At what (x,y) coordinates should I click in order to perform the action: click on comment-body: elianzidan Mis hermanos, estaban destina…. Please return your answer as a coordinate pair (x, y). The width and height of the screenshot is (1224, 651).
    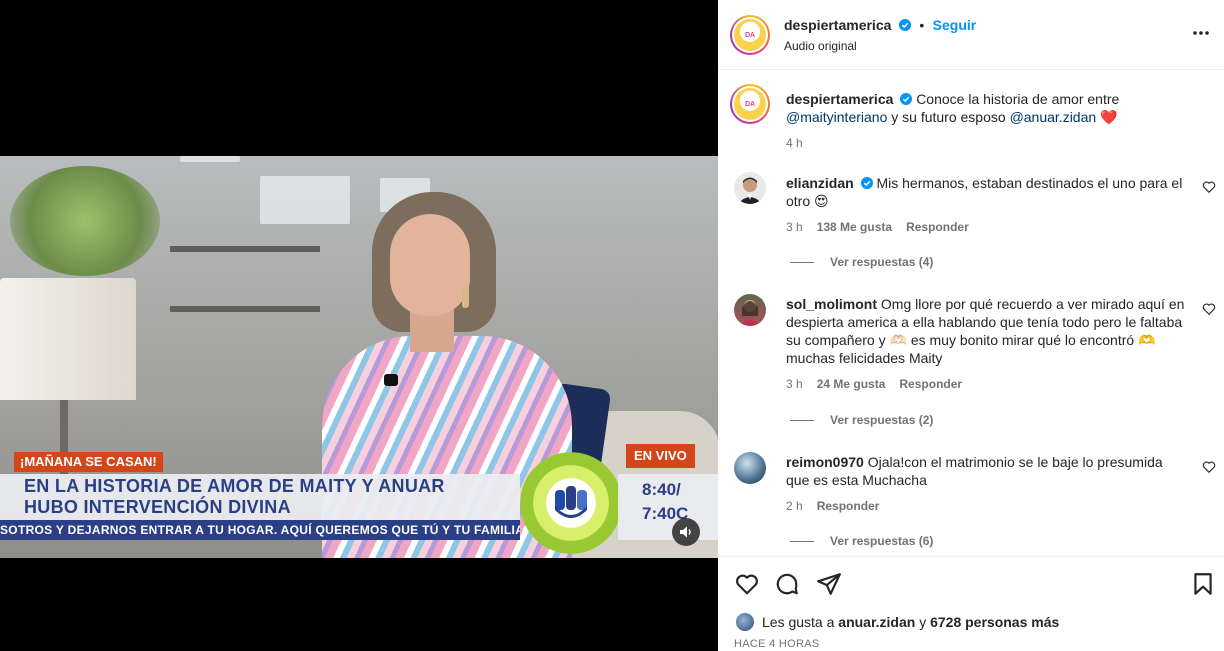
    Looking at the image, I should click on (986, 205).